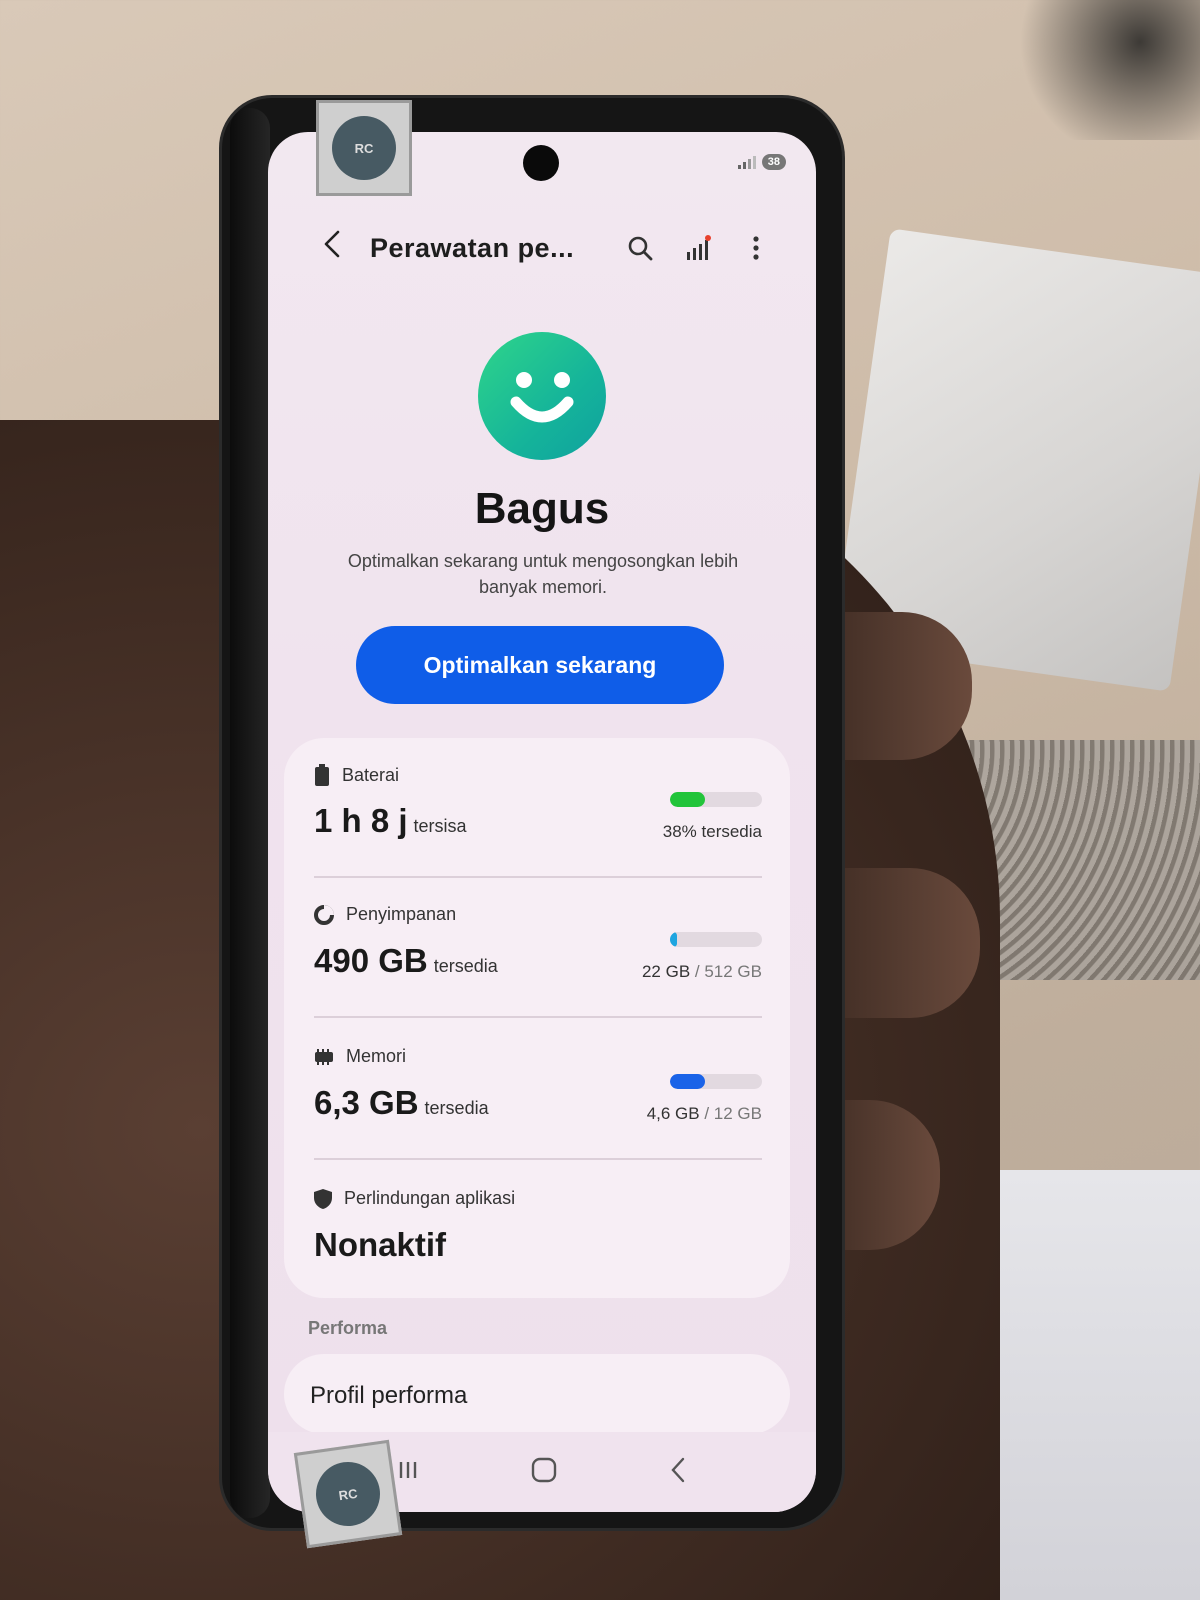  Describe the element at coordinates (756, 248) in the screenshot. I see `more-vertical-icon` at that location.